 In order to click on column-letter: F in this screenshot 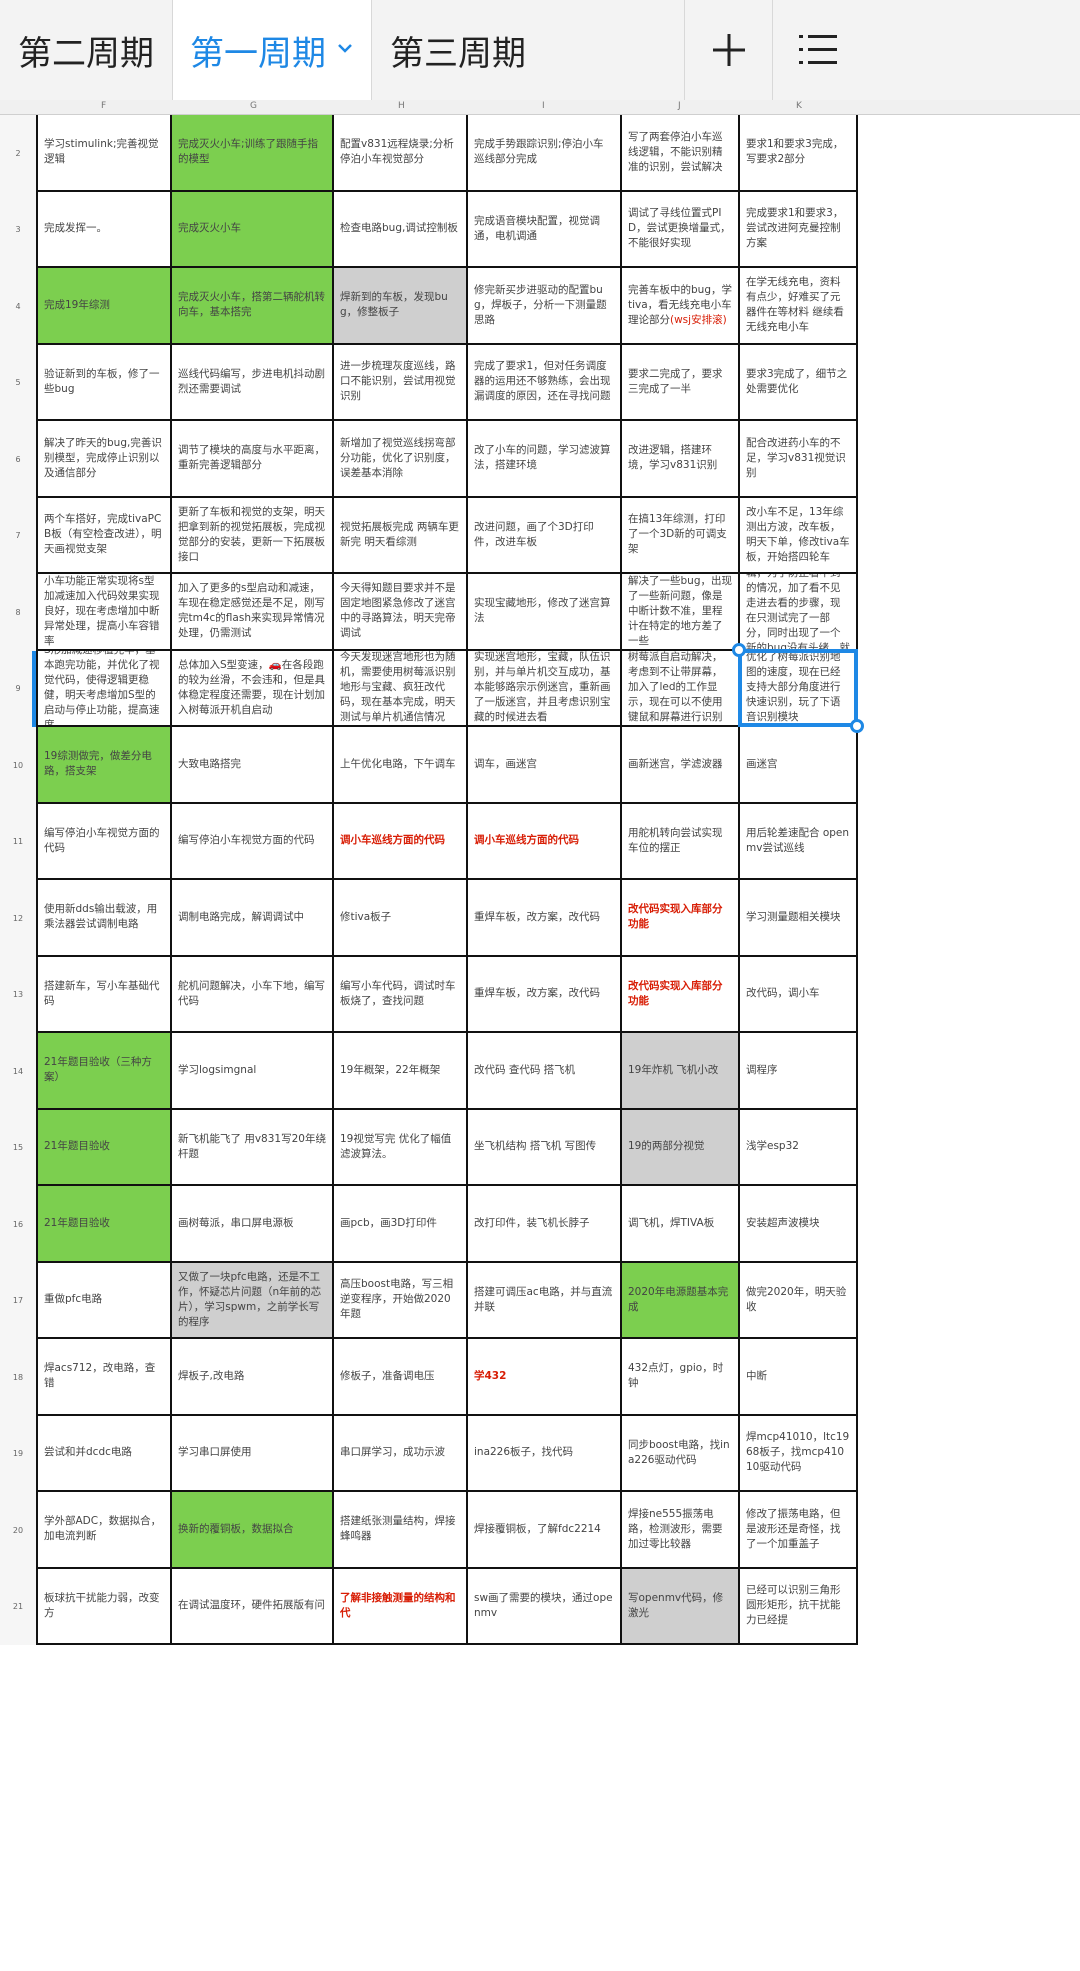, I will do `click(103, 106)`.